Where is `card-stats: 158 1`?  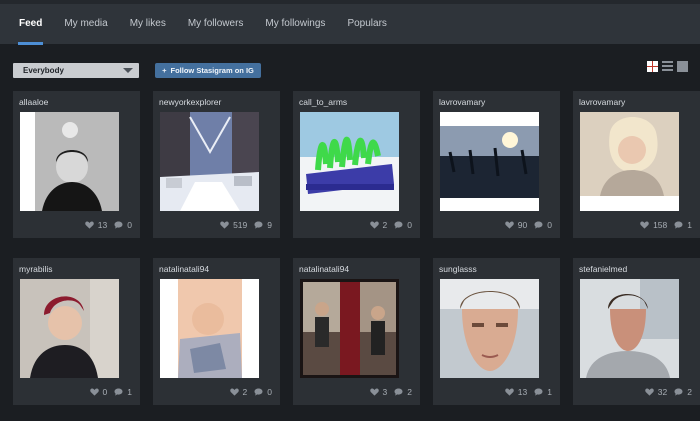 card-stats: 158 1 is located at coordinates (666, 225).